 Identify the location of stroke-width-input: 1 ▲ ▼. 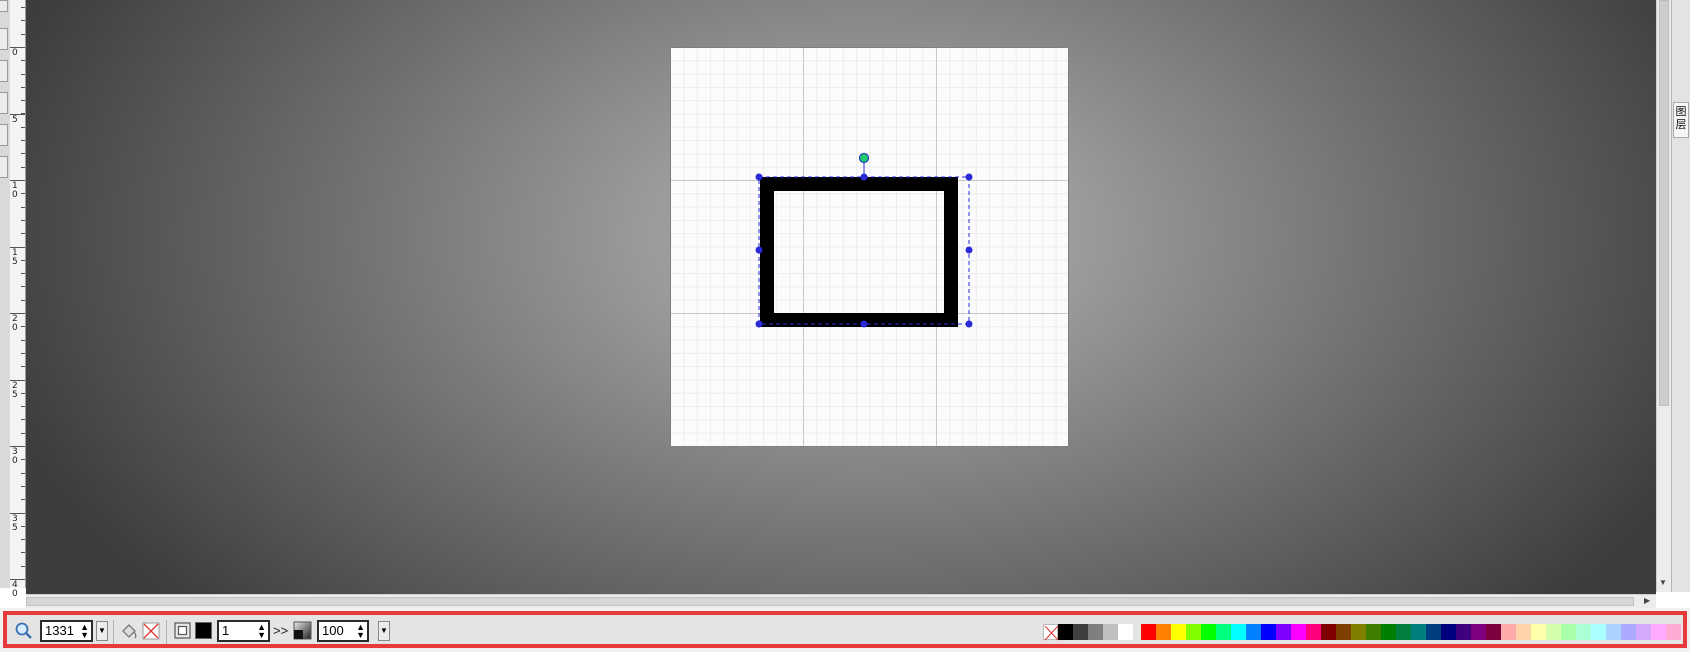
(243, 631).